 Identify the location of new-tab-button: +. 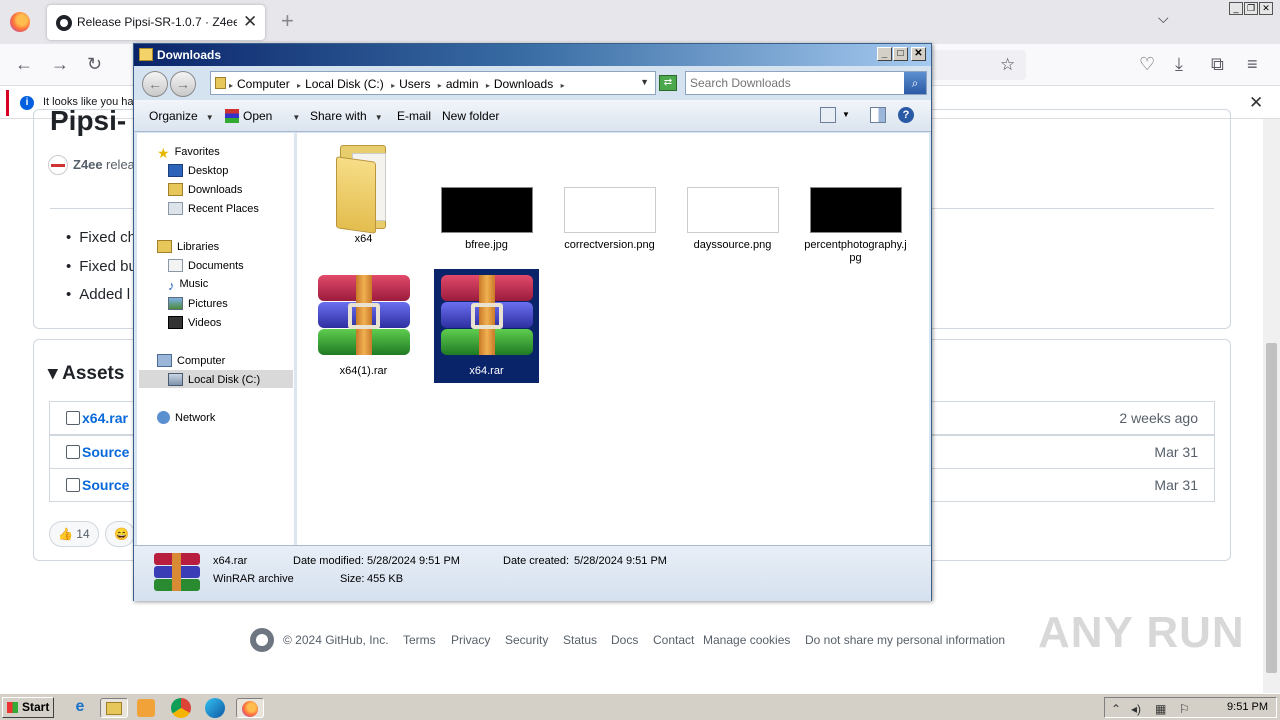
(287, 21).